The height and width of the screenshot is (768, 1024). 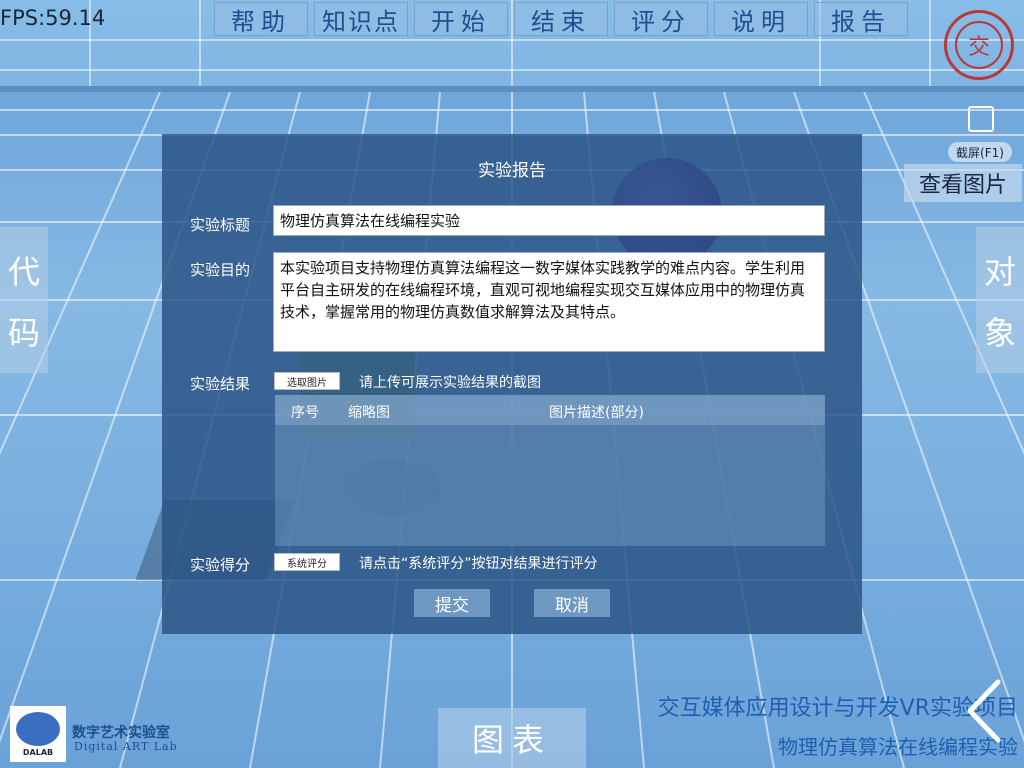 What do you see at coordinates (985, 711) in the screenshot?
I see `back-arrow-icon` at bounding box center [985, 711].